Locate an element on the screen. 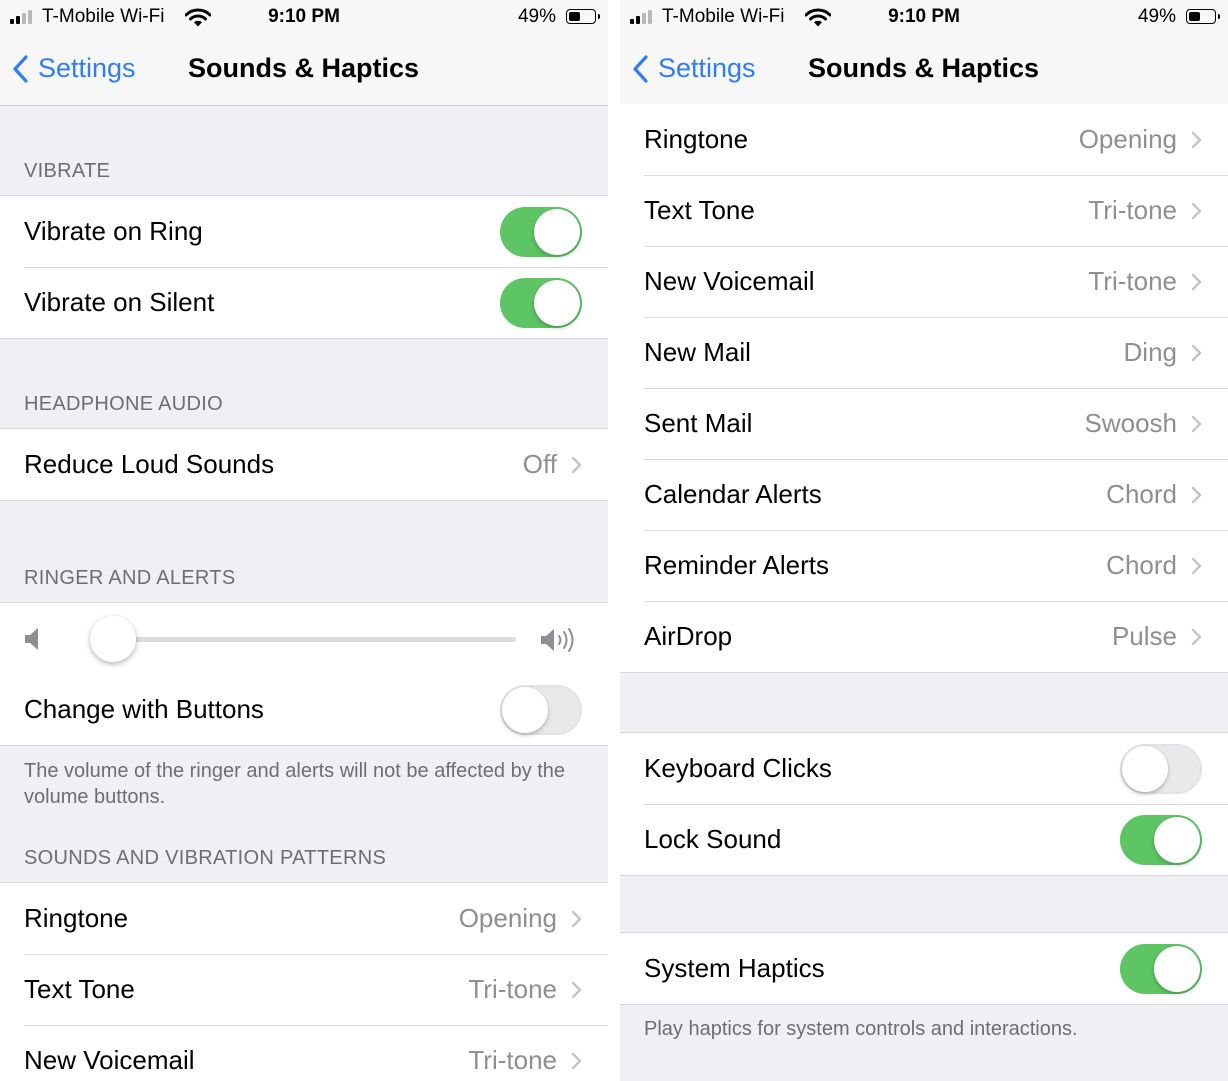 This screenshot has height=1081, width=1228. row-label: Reminder Alerts is located at coordinates (736, 565).